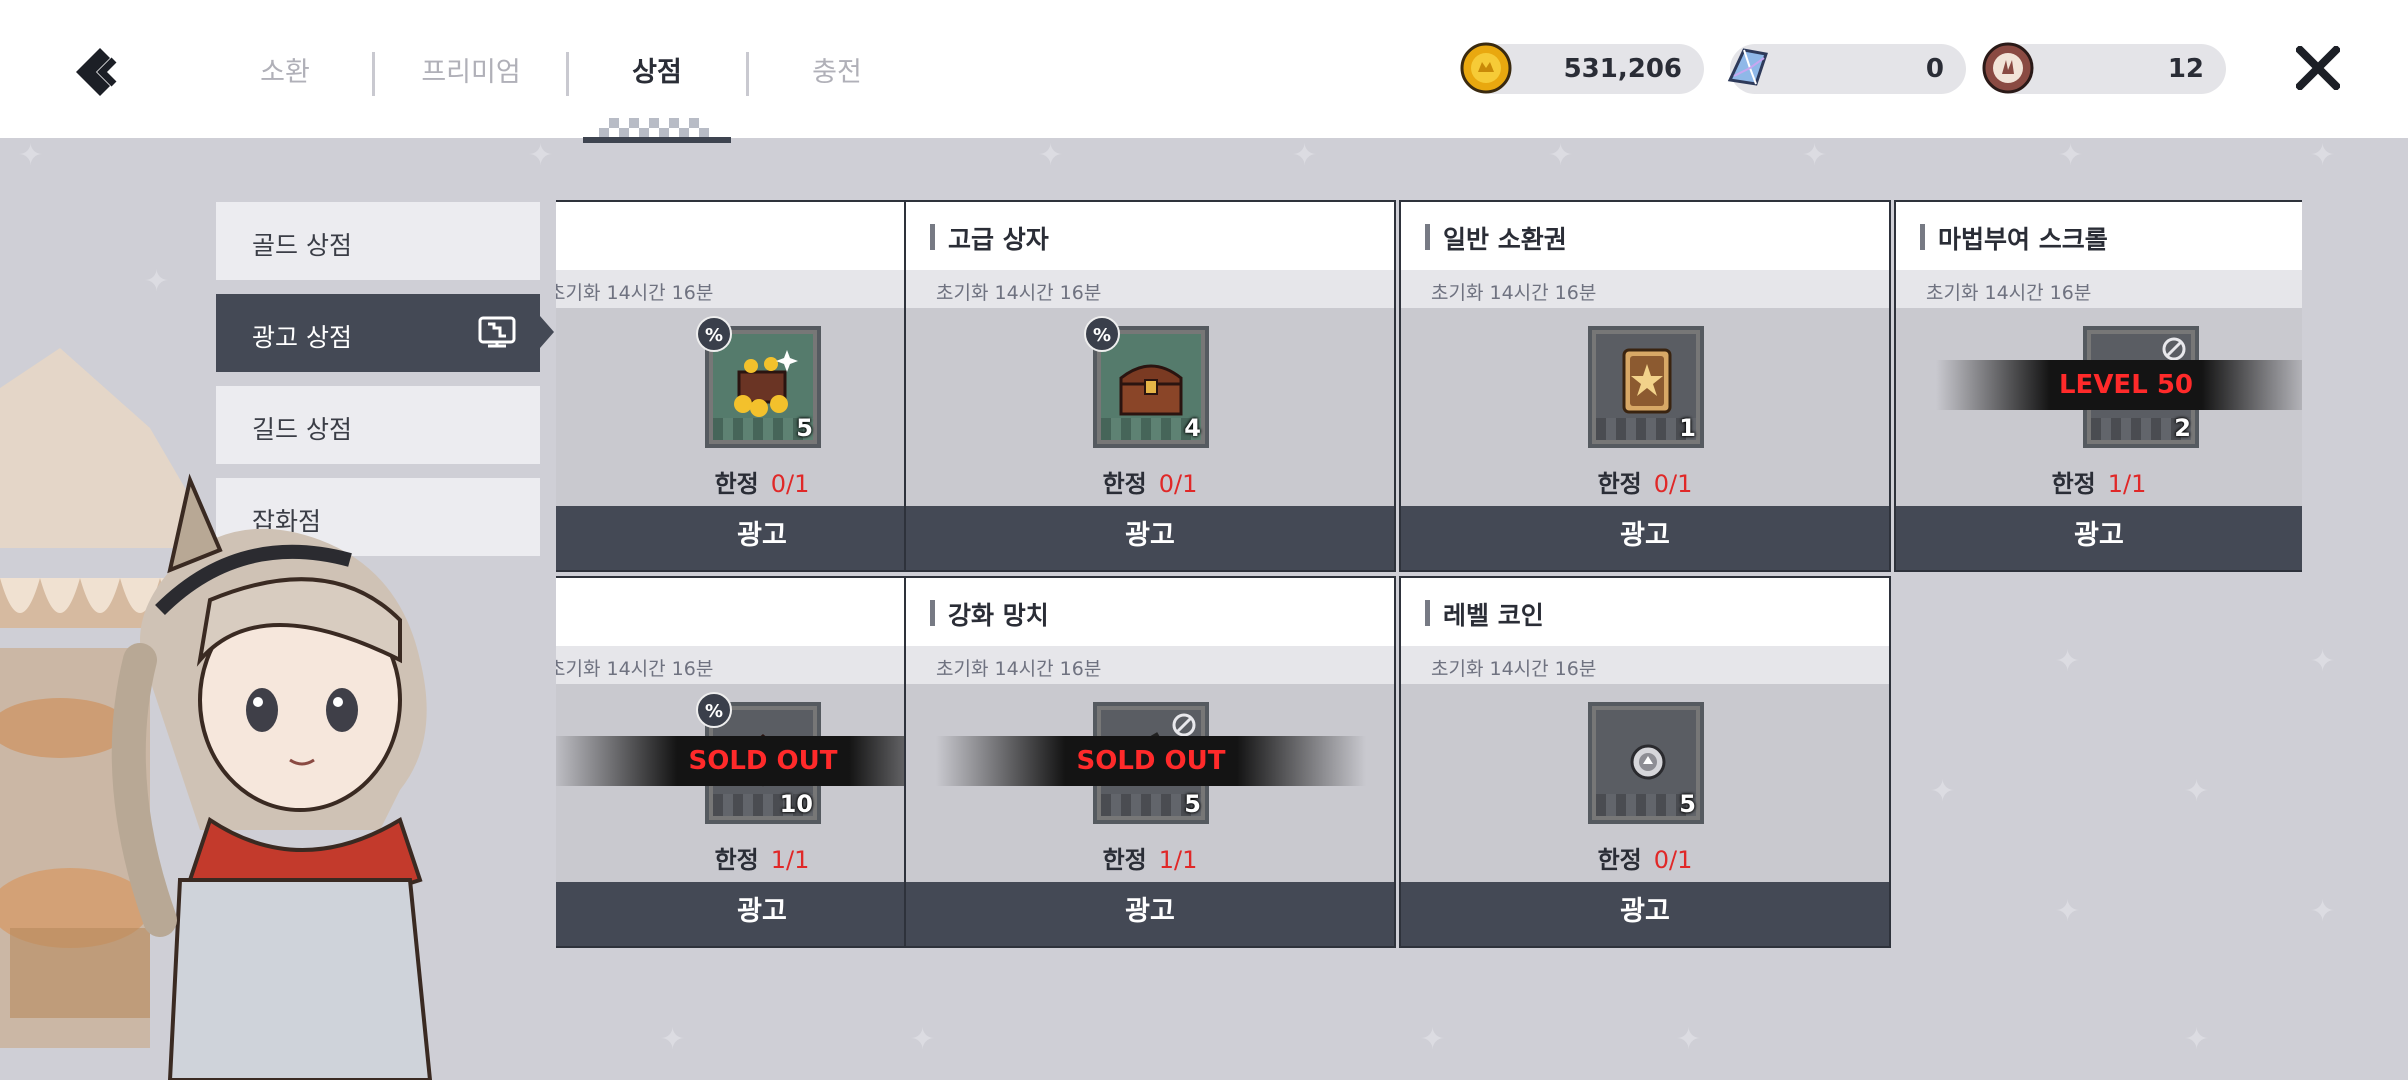 The image size is (2408, 1080). What do you see at coordinates (766, 383) in the screenshot?
I see `gold-chest-icon` at bounding box center [766, 383].